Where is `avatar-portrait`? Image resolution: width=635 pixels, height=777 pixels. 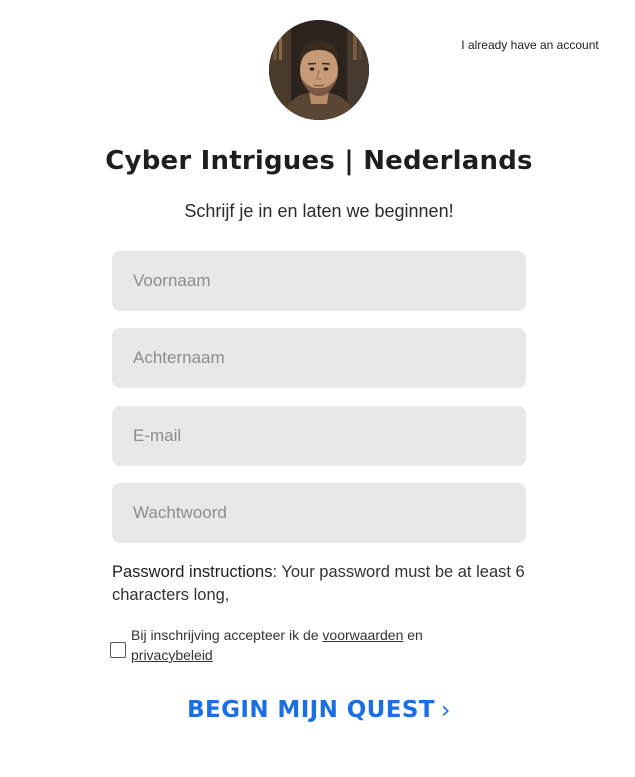 avatar-portrait is located at coordinates (319, 70).